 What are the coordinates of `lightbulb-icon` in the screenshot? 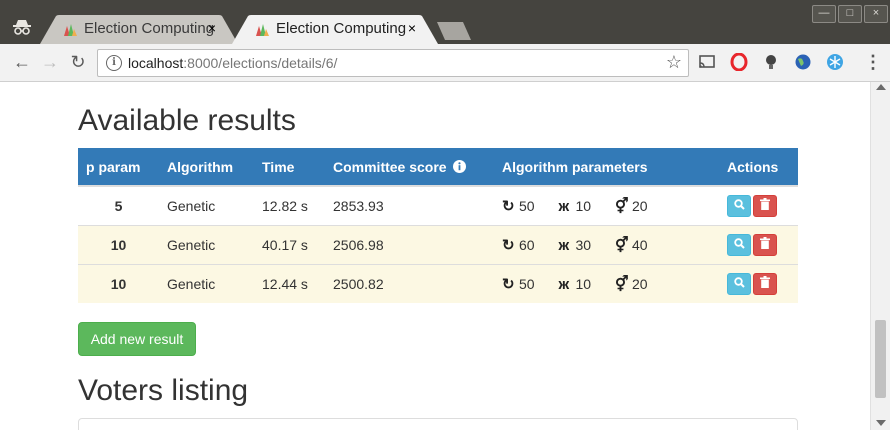 It's located at (771, 62).